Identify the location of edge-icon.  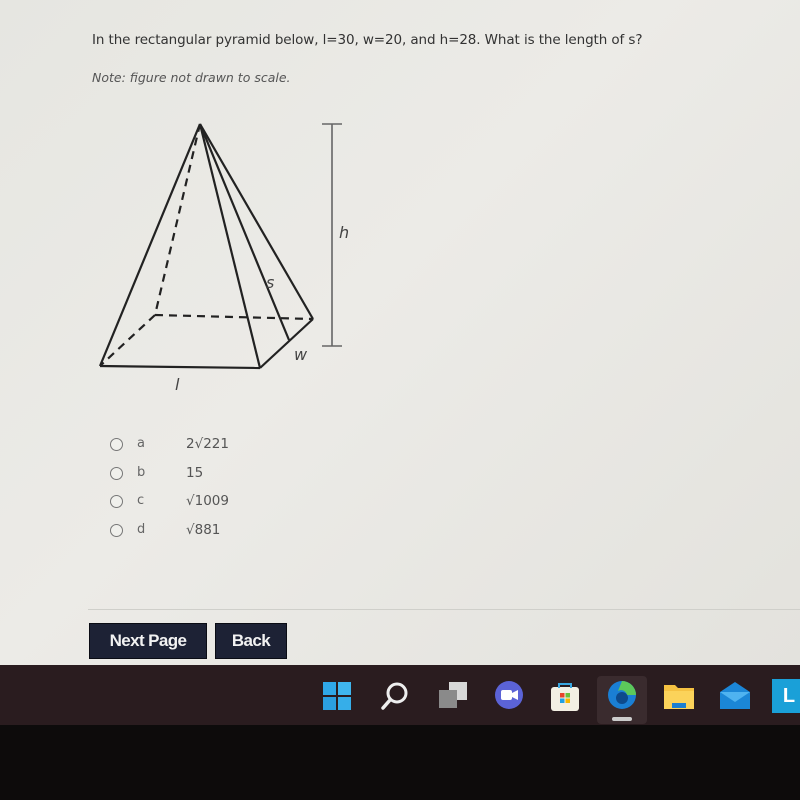
(622, 696).